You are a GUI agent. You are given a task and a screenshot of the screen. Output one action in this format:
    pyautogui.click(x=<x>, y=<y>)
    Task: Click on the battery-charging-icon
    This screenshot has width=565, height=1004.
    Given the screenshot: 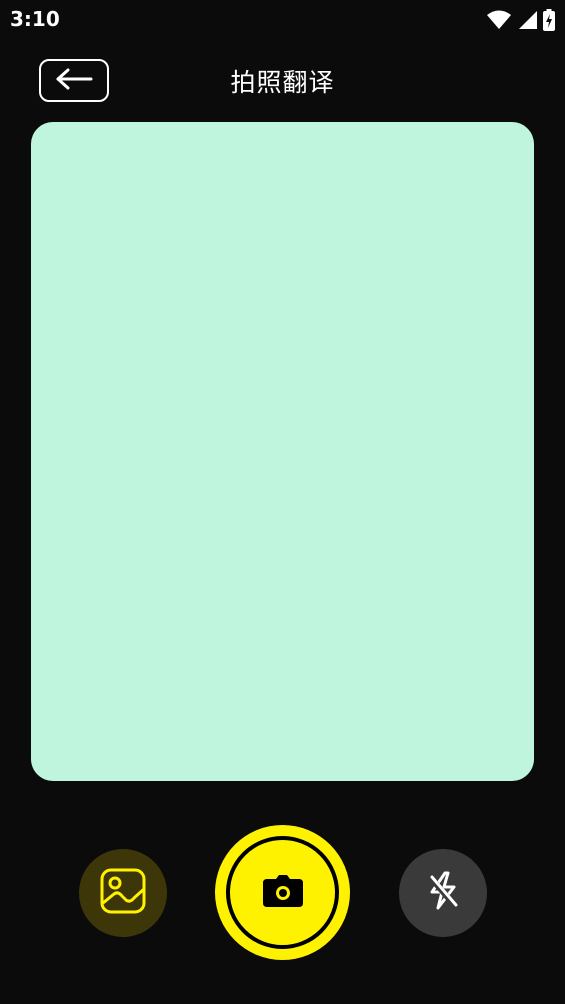 What is the action you would take?
    pyautogui.click(x=549, y=20)
    